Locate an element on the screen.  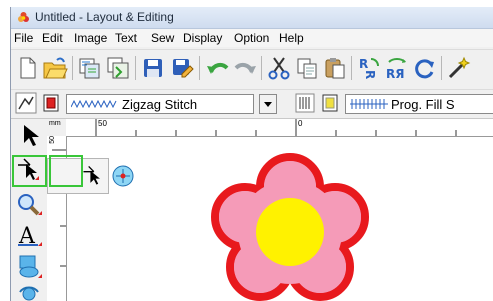
menu-option: Option is located at coordinates (251, 38).